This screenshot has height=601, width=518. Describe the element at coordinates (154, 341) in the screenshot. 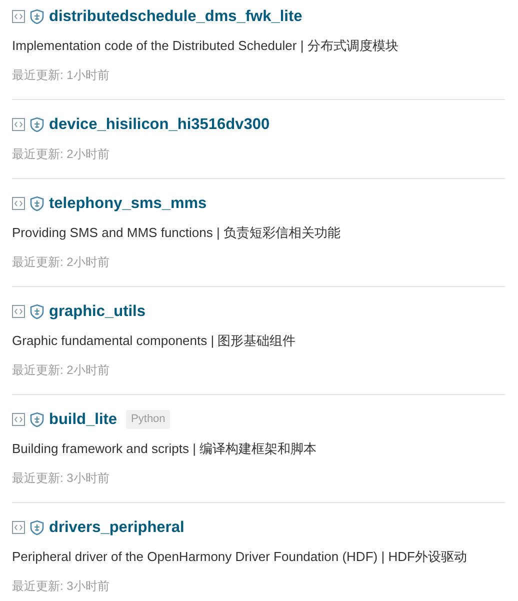

I see `repo-description: Graphic fundamental components | 图形基础组件` at that location.